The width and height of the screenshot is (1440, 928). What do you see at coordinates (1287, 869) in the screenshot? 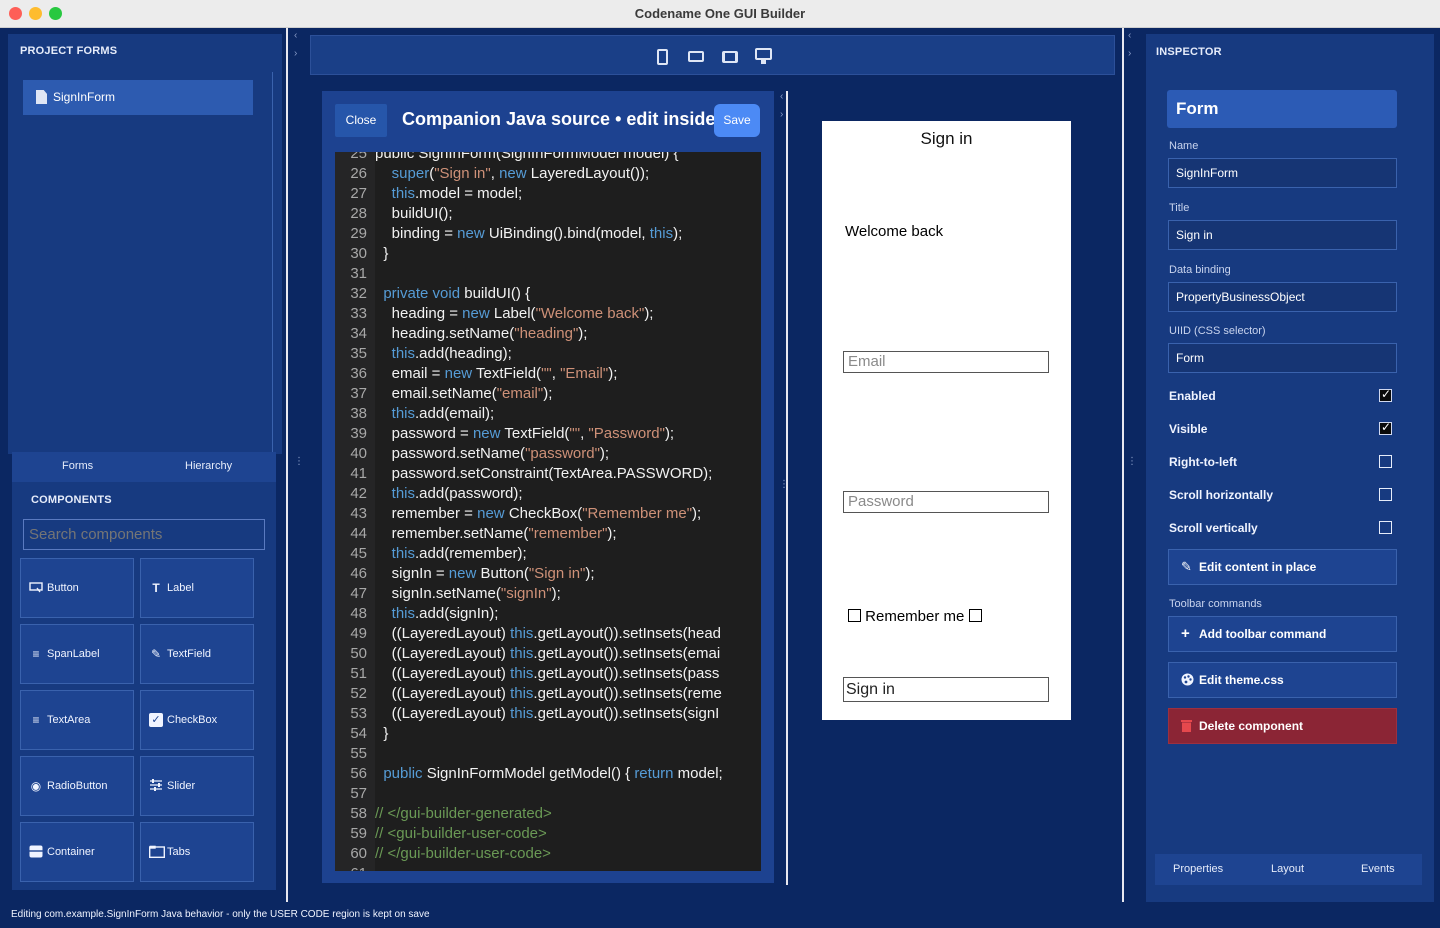
I see `tab-layout: Layout` at bounding box center [1287, 869].